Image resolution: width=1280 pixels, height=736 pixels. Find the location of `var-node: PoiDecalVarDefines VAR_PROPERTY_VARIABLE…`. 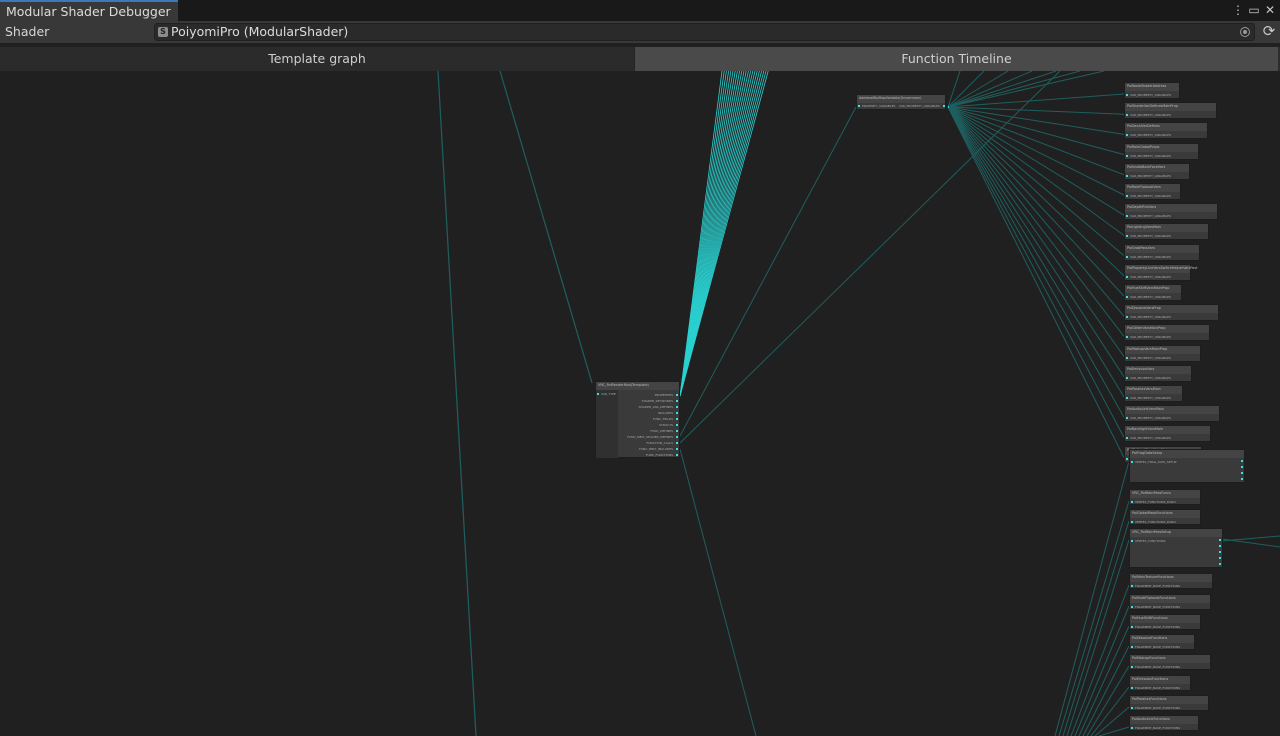

var-node: PoiDecalVarDefines VAR_PROPERTY_VARIABLE… is located at coordinates (1166, 131).